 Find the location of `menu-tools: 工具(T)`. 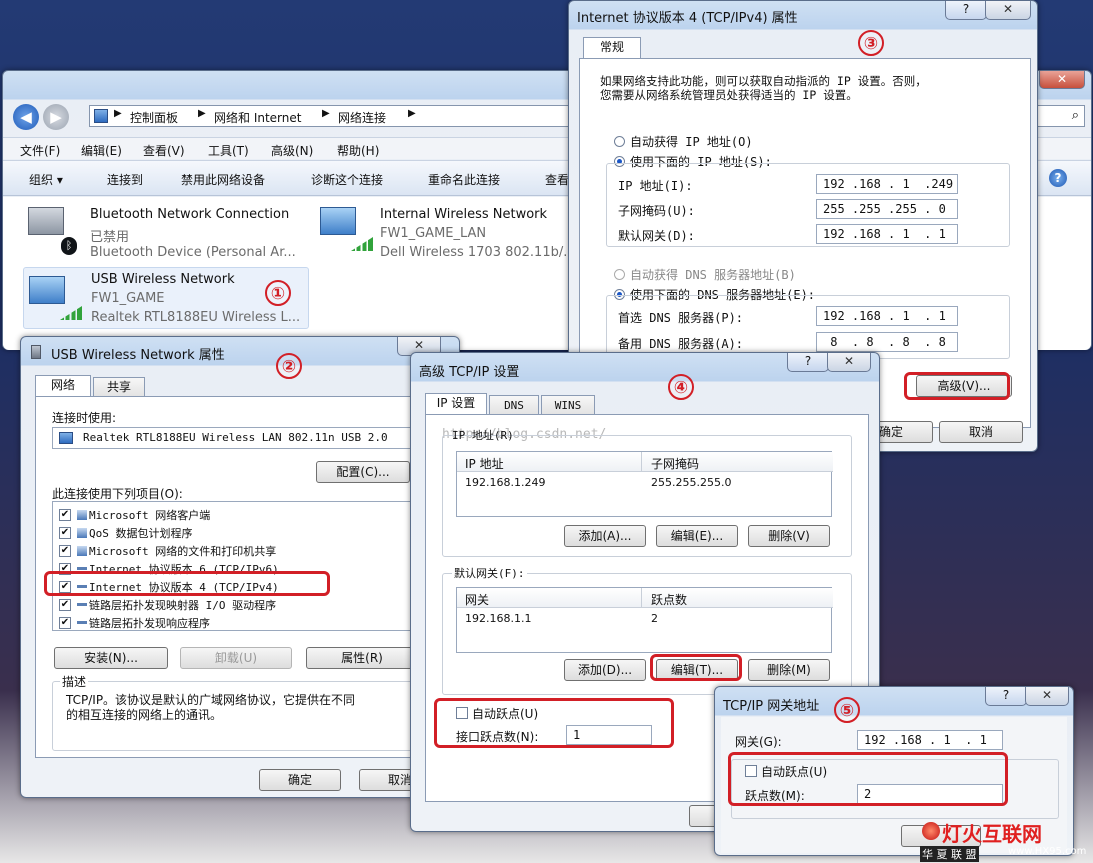

menu-tools: 工具(T) is located at coordinates (228, 150).